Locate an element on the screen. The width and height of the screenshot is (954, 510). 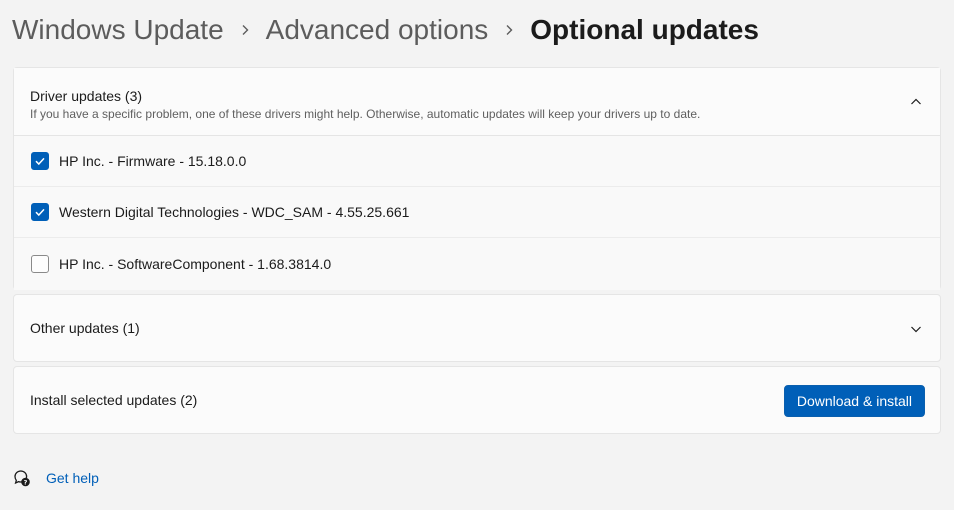
driver-updates-title: Driver updates (3) is located at coordinates (86, 96).